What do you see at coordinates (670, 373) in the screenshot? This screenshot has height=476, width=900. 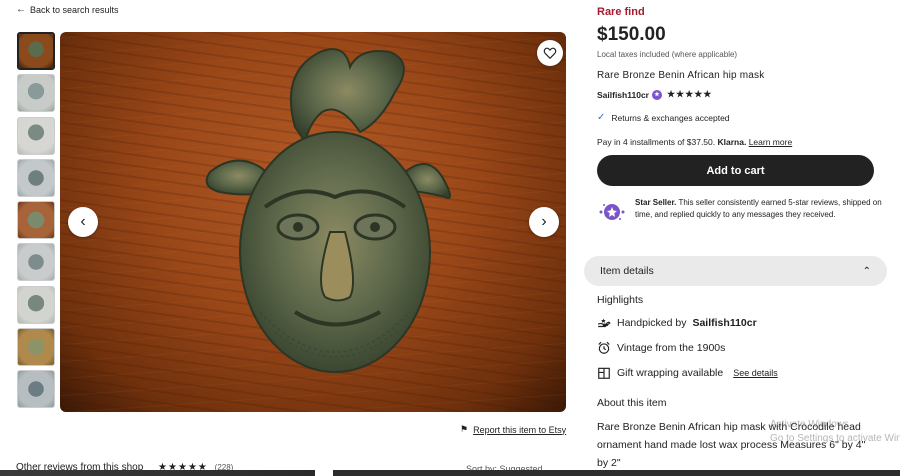 I see `gift-wrap-label: Gift wrapping available` at bounding box center [670, 373].